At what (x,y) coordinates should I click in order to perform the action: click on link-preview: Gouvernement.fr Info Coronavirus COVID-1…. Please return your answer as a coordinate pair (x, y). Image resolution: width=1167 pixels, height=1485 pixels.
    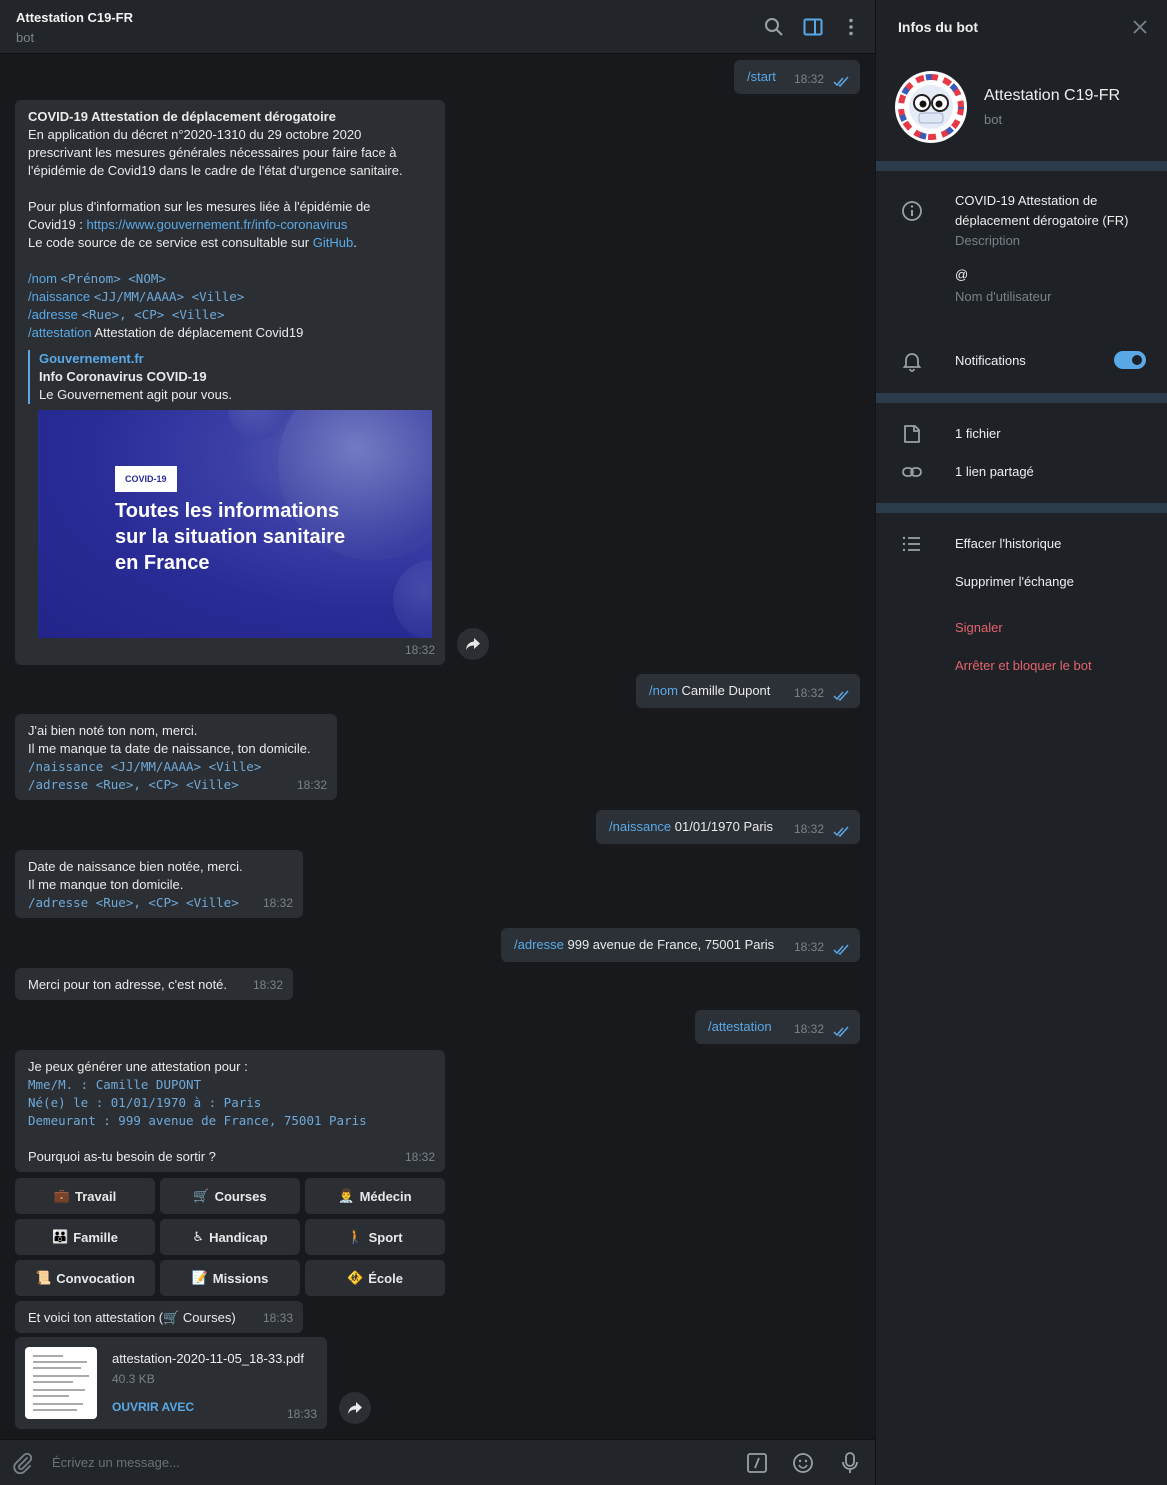
    Looking at the image, I should click on (230, 377).